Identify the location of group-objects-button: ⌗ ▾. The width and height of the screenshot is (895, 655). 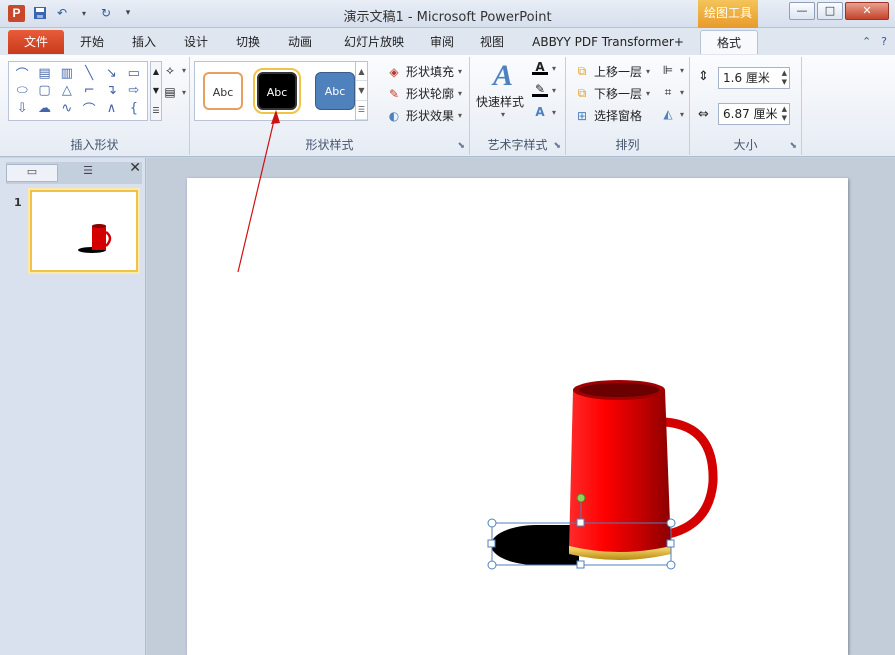
(672, 92).